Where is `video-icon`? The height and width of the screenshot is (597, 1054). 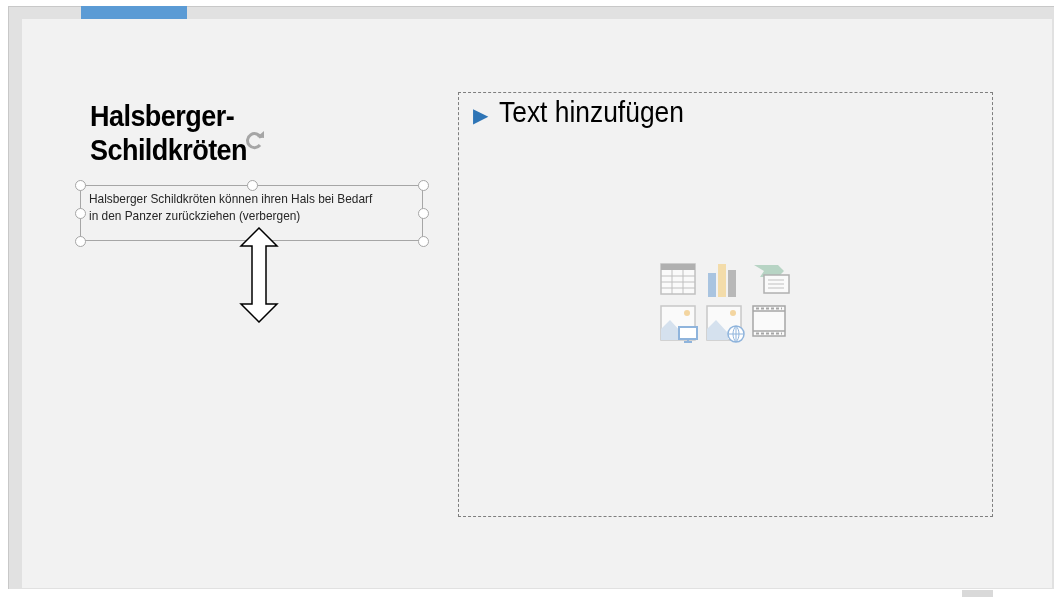
video-icon is located at coordinates (769, 321).